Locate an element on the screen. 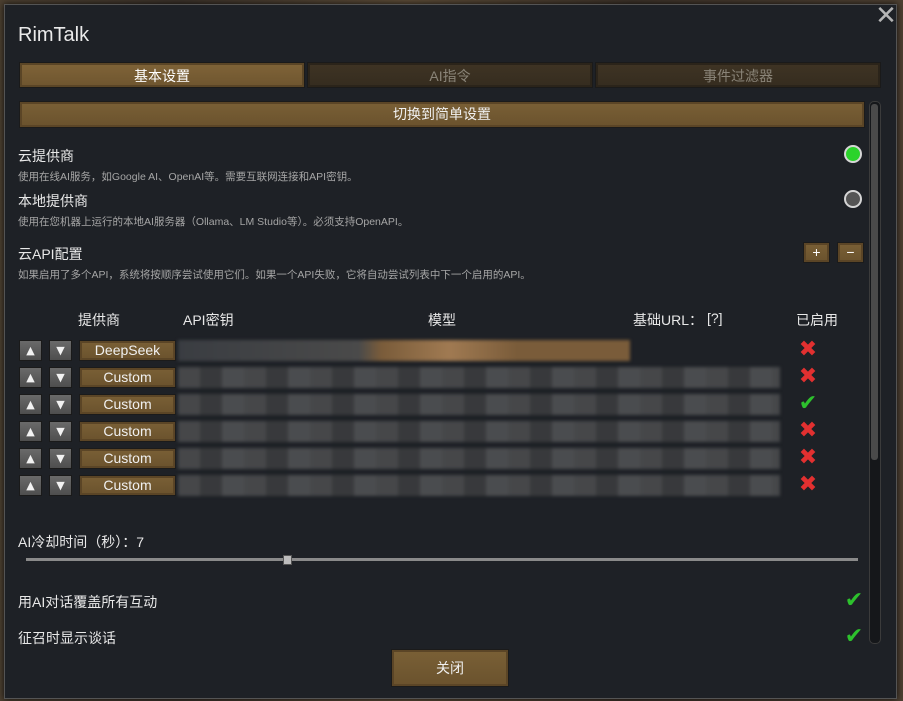 Image resolution: width=903 pixels, height=701 pixels. add-api-button: + is located at coordinates (816, 252).